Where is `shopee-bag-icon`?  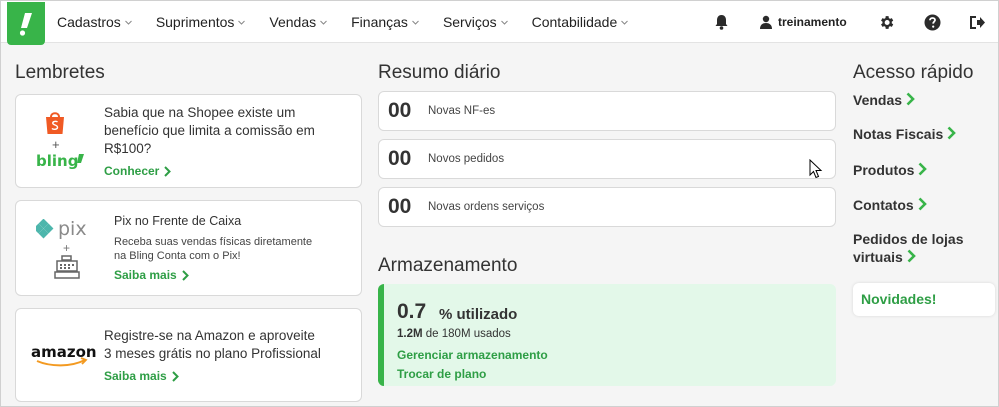
shopee-bag-icon is located at coordinates (55, 124).